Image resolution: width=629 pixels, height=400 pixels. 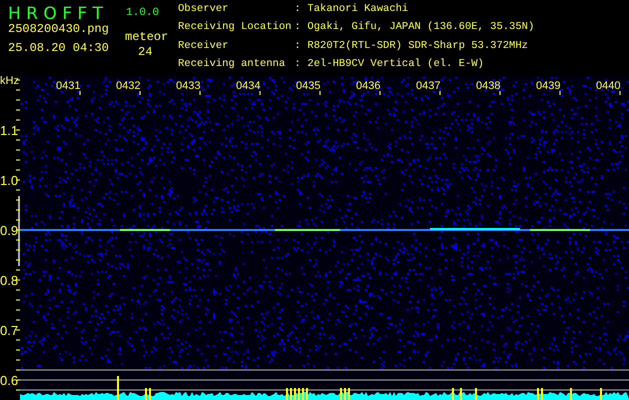 What do you see at coordinates (204, 10) in the screenshot?
I see `info-label: Observer` at bounding box center [204, 10].